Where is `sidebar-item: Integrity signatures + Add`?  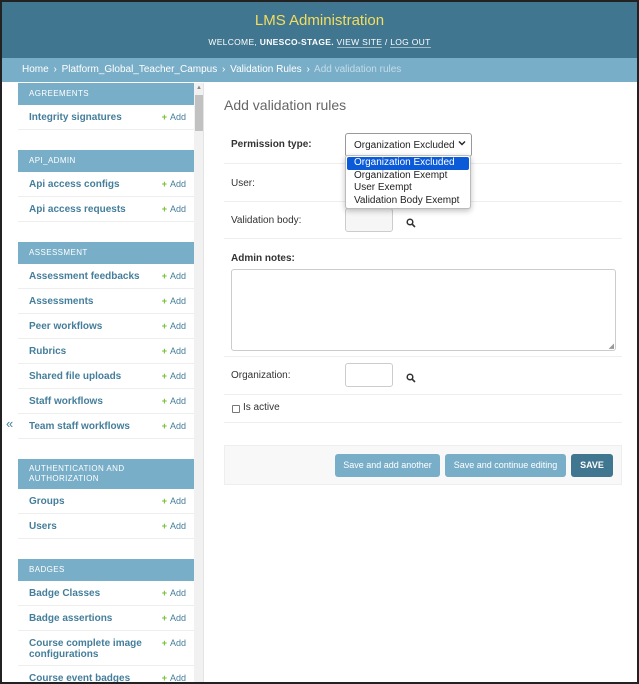
sidebar-item: Integrity signatures + Add is located at coordinates (106, 117).